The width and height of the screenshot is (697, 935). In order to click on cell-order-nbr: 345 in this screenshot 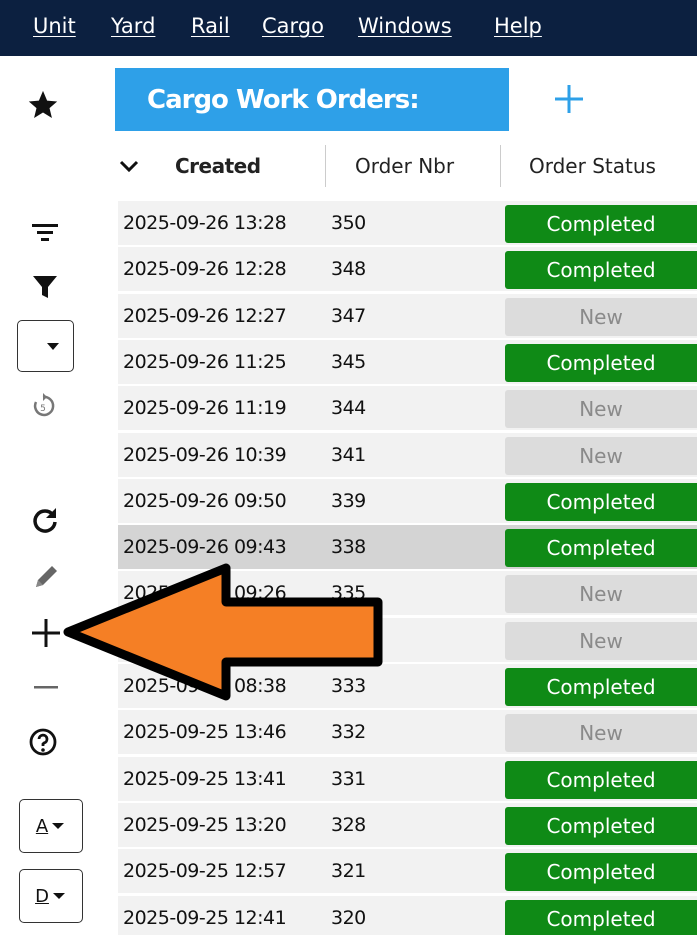, I will do `click(348, 361)`.